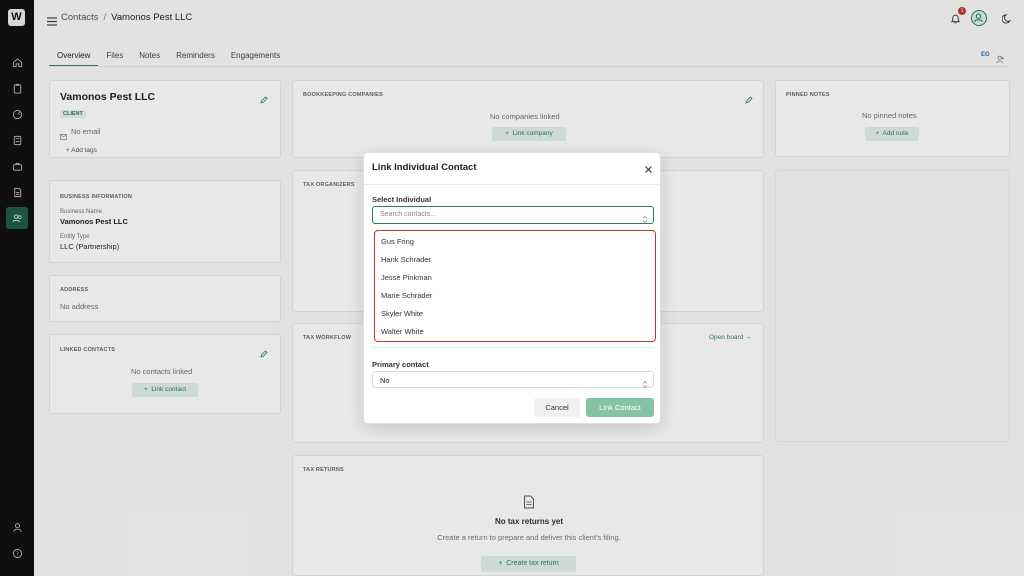 This screenshot has height=576, width=1024. What do you see at coordinates (397, 241) in the screenshot?
I see `list-item: Gus Fring` at bounding box center [397, 241].